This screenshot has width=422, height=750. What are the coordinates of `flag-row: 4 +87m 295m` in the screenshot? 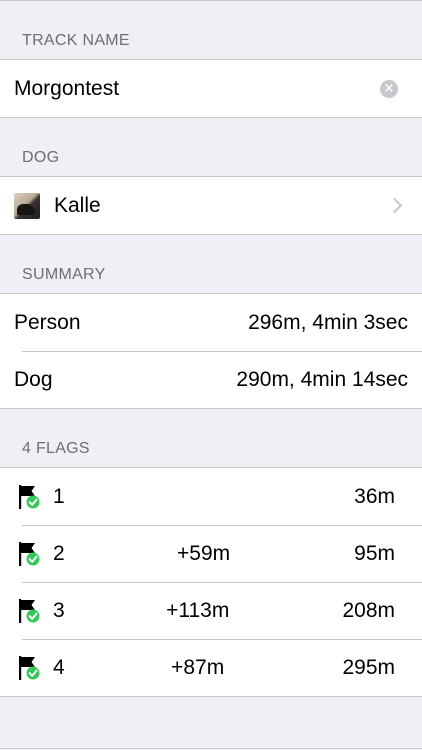 It's located at (211, 667).